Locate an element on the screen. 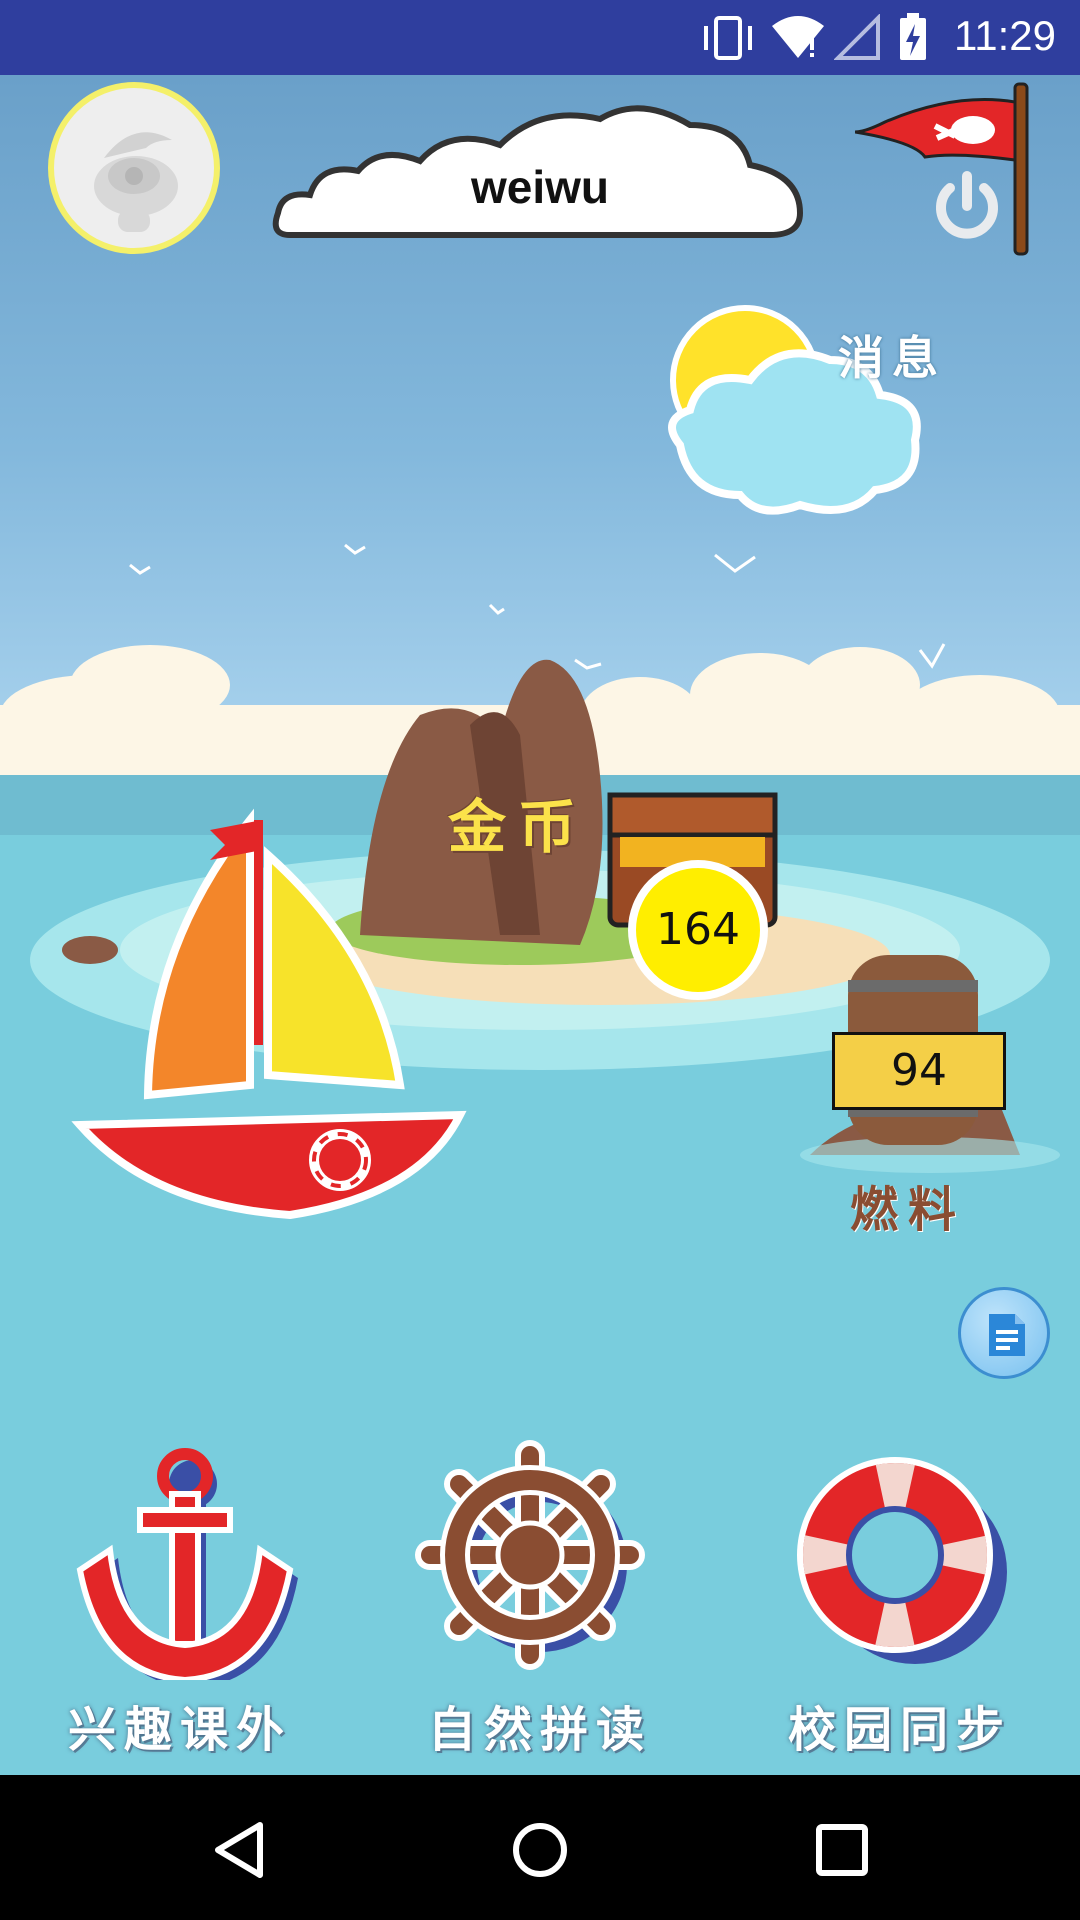 This screenshot has height=1920, width=1080. document-button is located at coordinates (1004, 1333).